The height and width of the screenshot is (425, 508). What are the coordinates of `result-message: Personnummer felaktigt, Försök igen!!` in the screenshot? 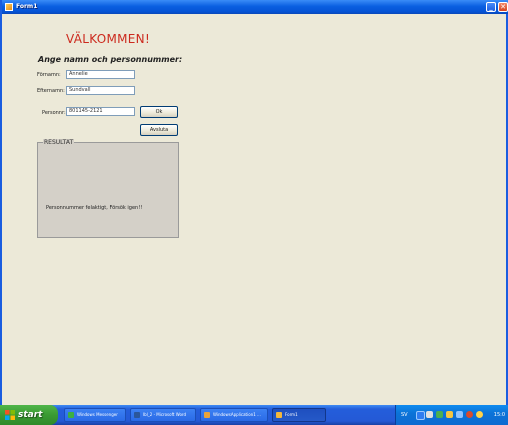 It's located at (94, 208).